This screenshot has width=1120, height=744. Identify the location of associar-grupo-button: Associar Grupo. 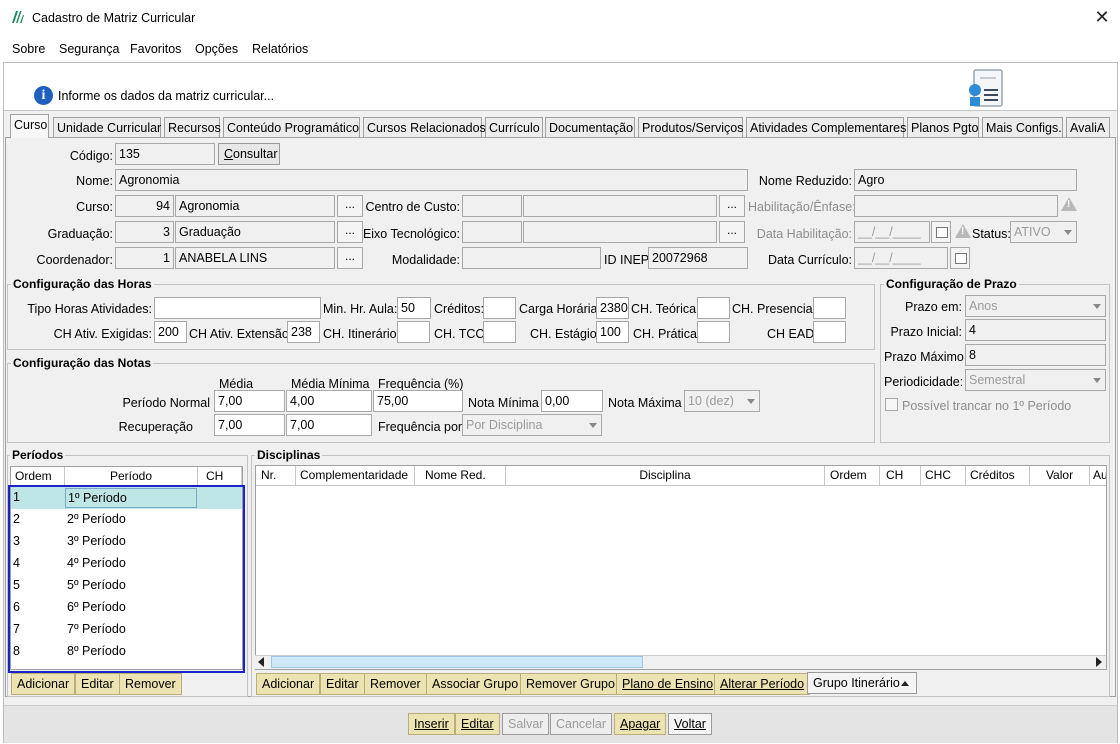
(475, 684).